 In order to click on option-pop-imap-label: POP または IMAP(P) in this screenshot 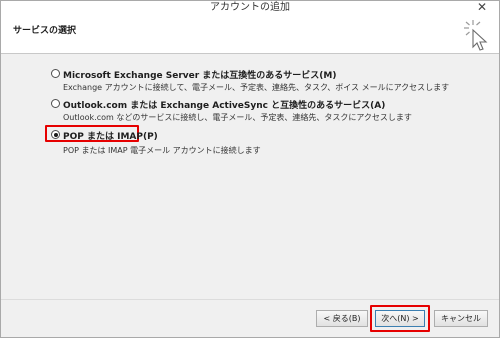, I will do `click(110, 135)`.